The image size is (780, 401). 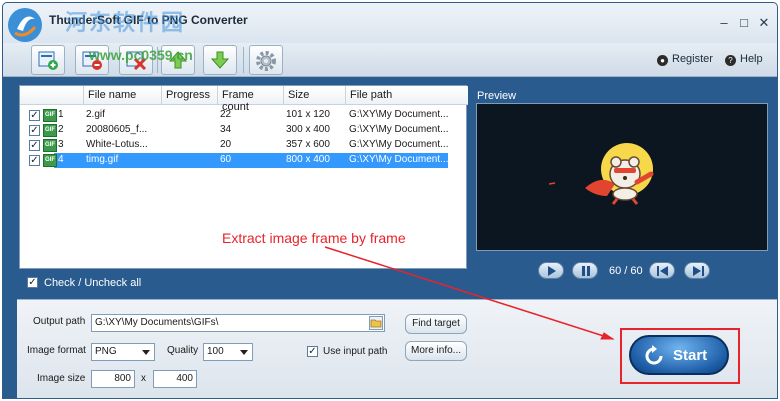 I want to click on pause-icon, so click(x=586, y=271).